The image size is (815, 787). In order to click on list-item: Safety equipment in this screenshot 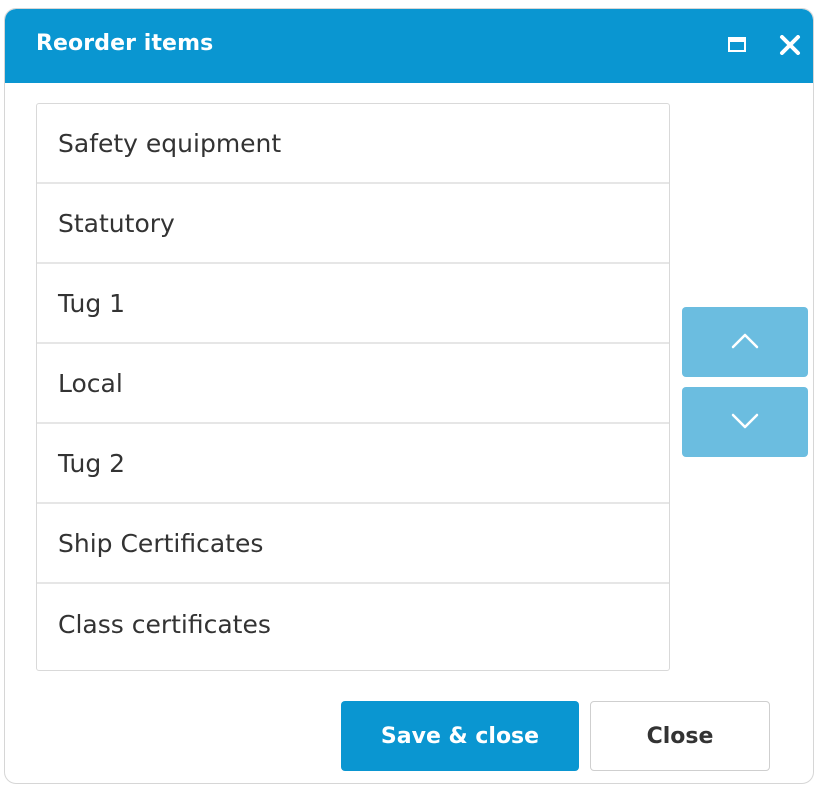, I will do `click(353, 144)`.